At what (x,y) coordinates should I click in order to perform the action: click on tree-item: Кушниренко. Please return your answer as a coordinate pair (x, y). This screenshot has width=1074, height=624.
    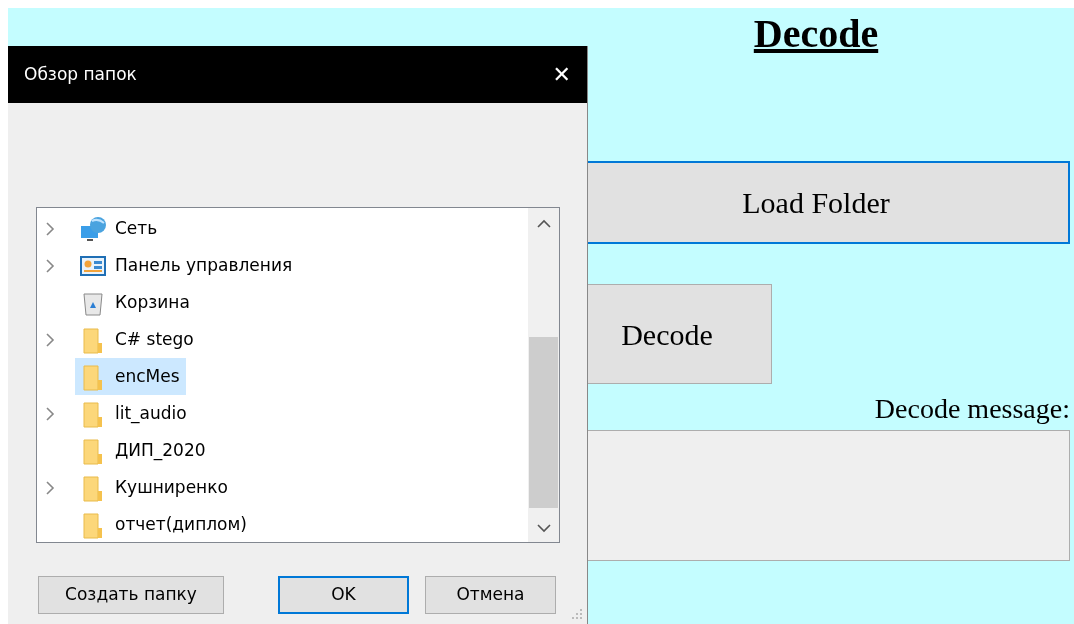
    Looking at the image, I should click on (154, 487).